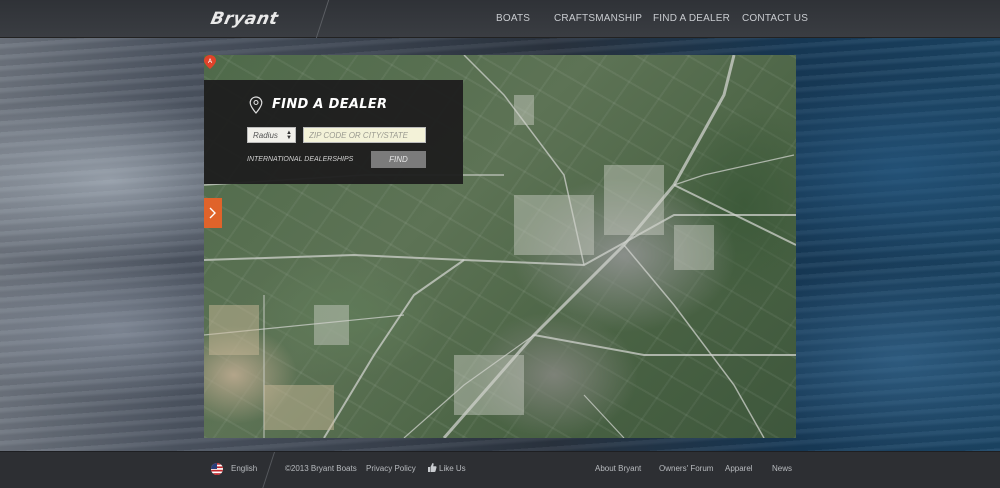 This screenshot has height=488, width=1000. I want to click on footer-link-apparel: Apparel, so click(739, 468).